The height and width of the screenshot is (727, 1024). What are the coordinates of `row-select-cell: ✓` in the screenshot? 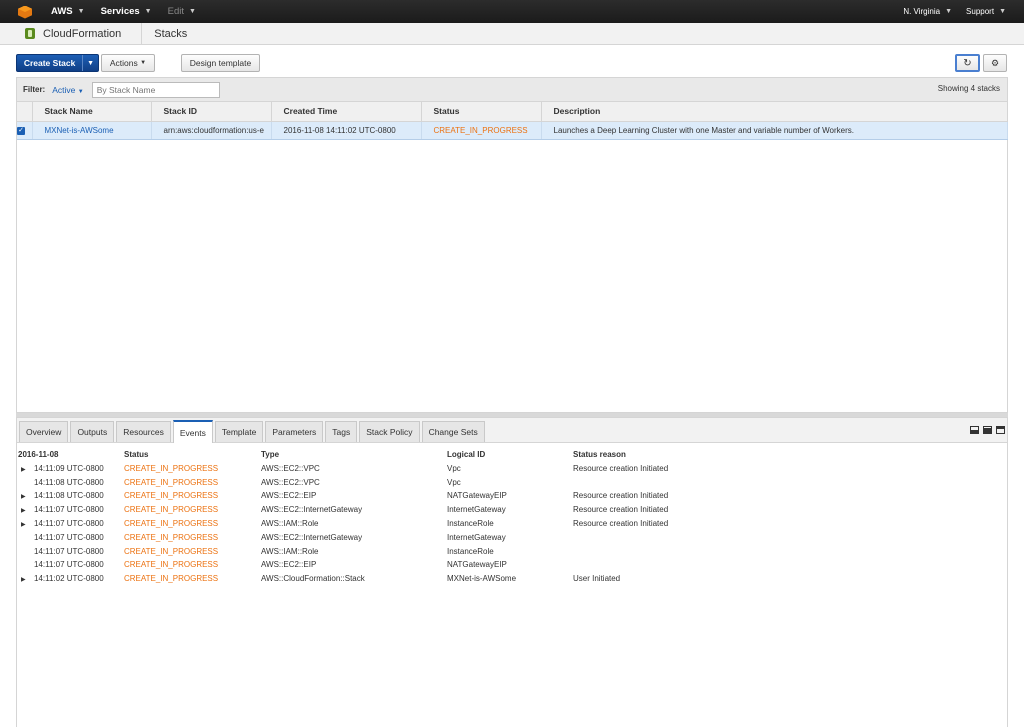 It's located at (25, 130).